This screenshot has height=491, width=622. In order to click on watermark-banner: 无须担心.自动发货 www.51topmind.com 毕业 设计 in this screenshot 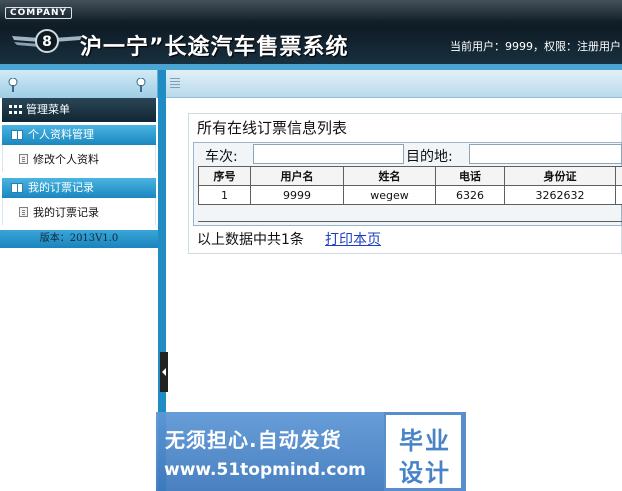, I will do `click(311, 451)`.